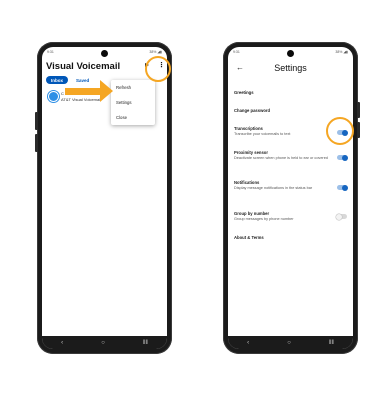 Image resolution: width=380 pixels, height=400 pixels. I want to click on callout-arrow-shaft, so click(83, 91).